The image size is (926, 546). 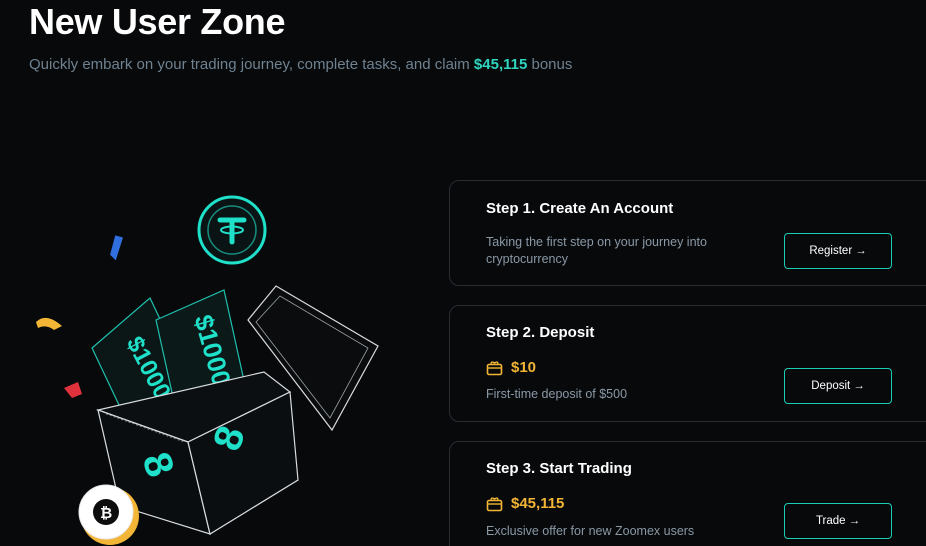 I want to click on confetti-red, so click(x=73, y=390).